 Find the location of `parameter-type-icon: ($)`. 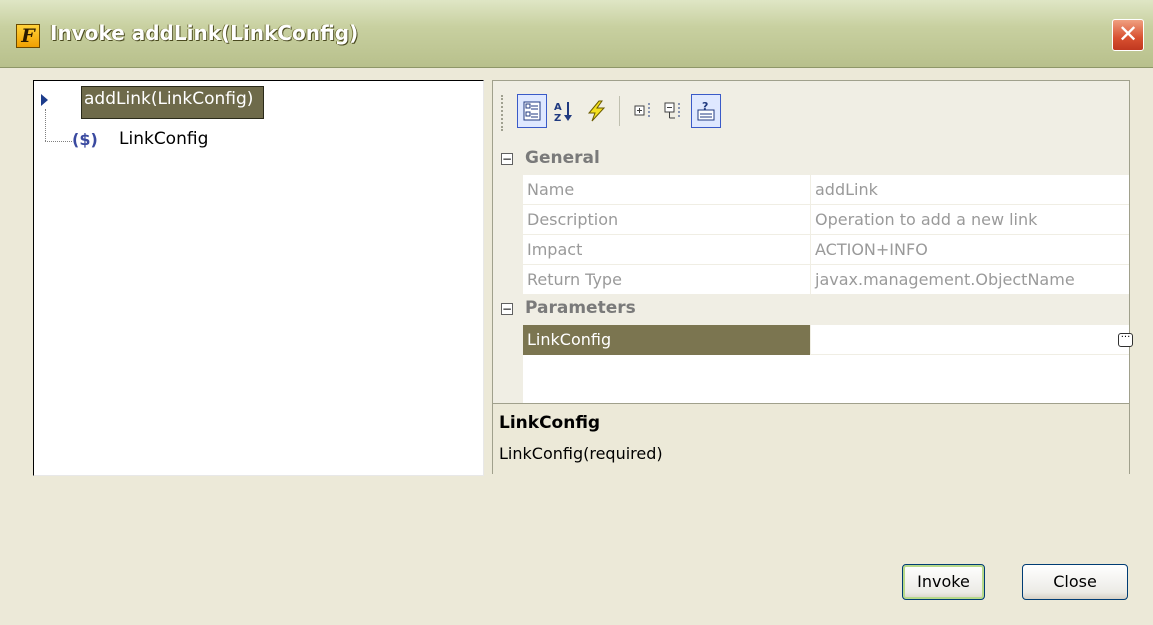

parameter-type-icon: ($) is located at coordinates (85, 139).